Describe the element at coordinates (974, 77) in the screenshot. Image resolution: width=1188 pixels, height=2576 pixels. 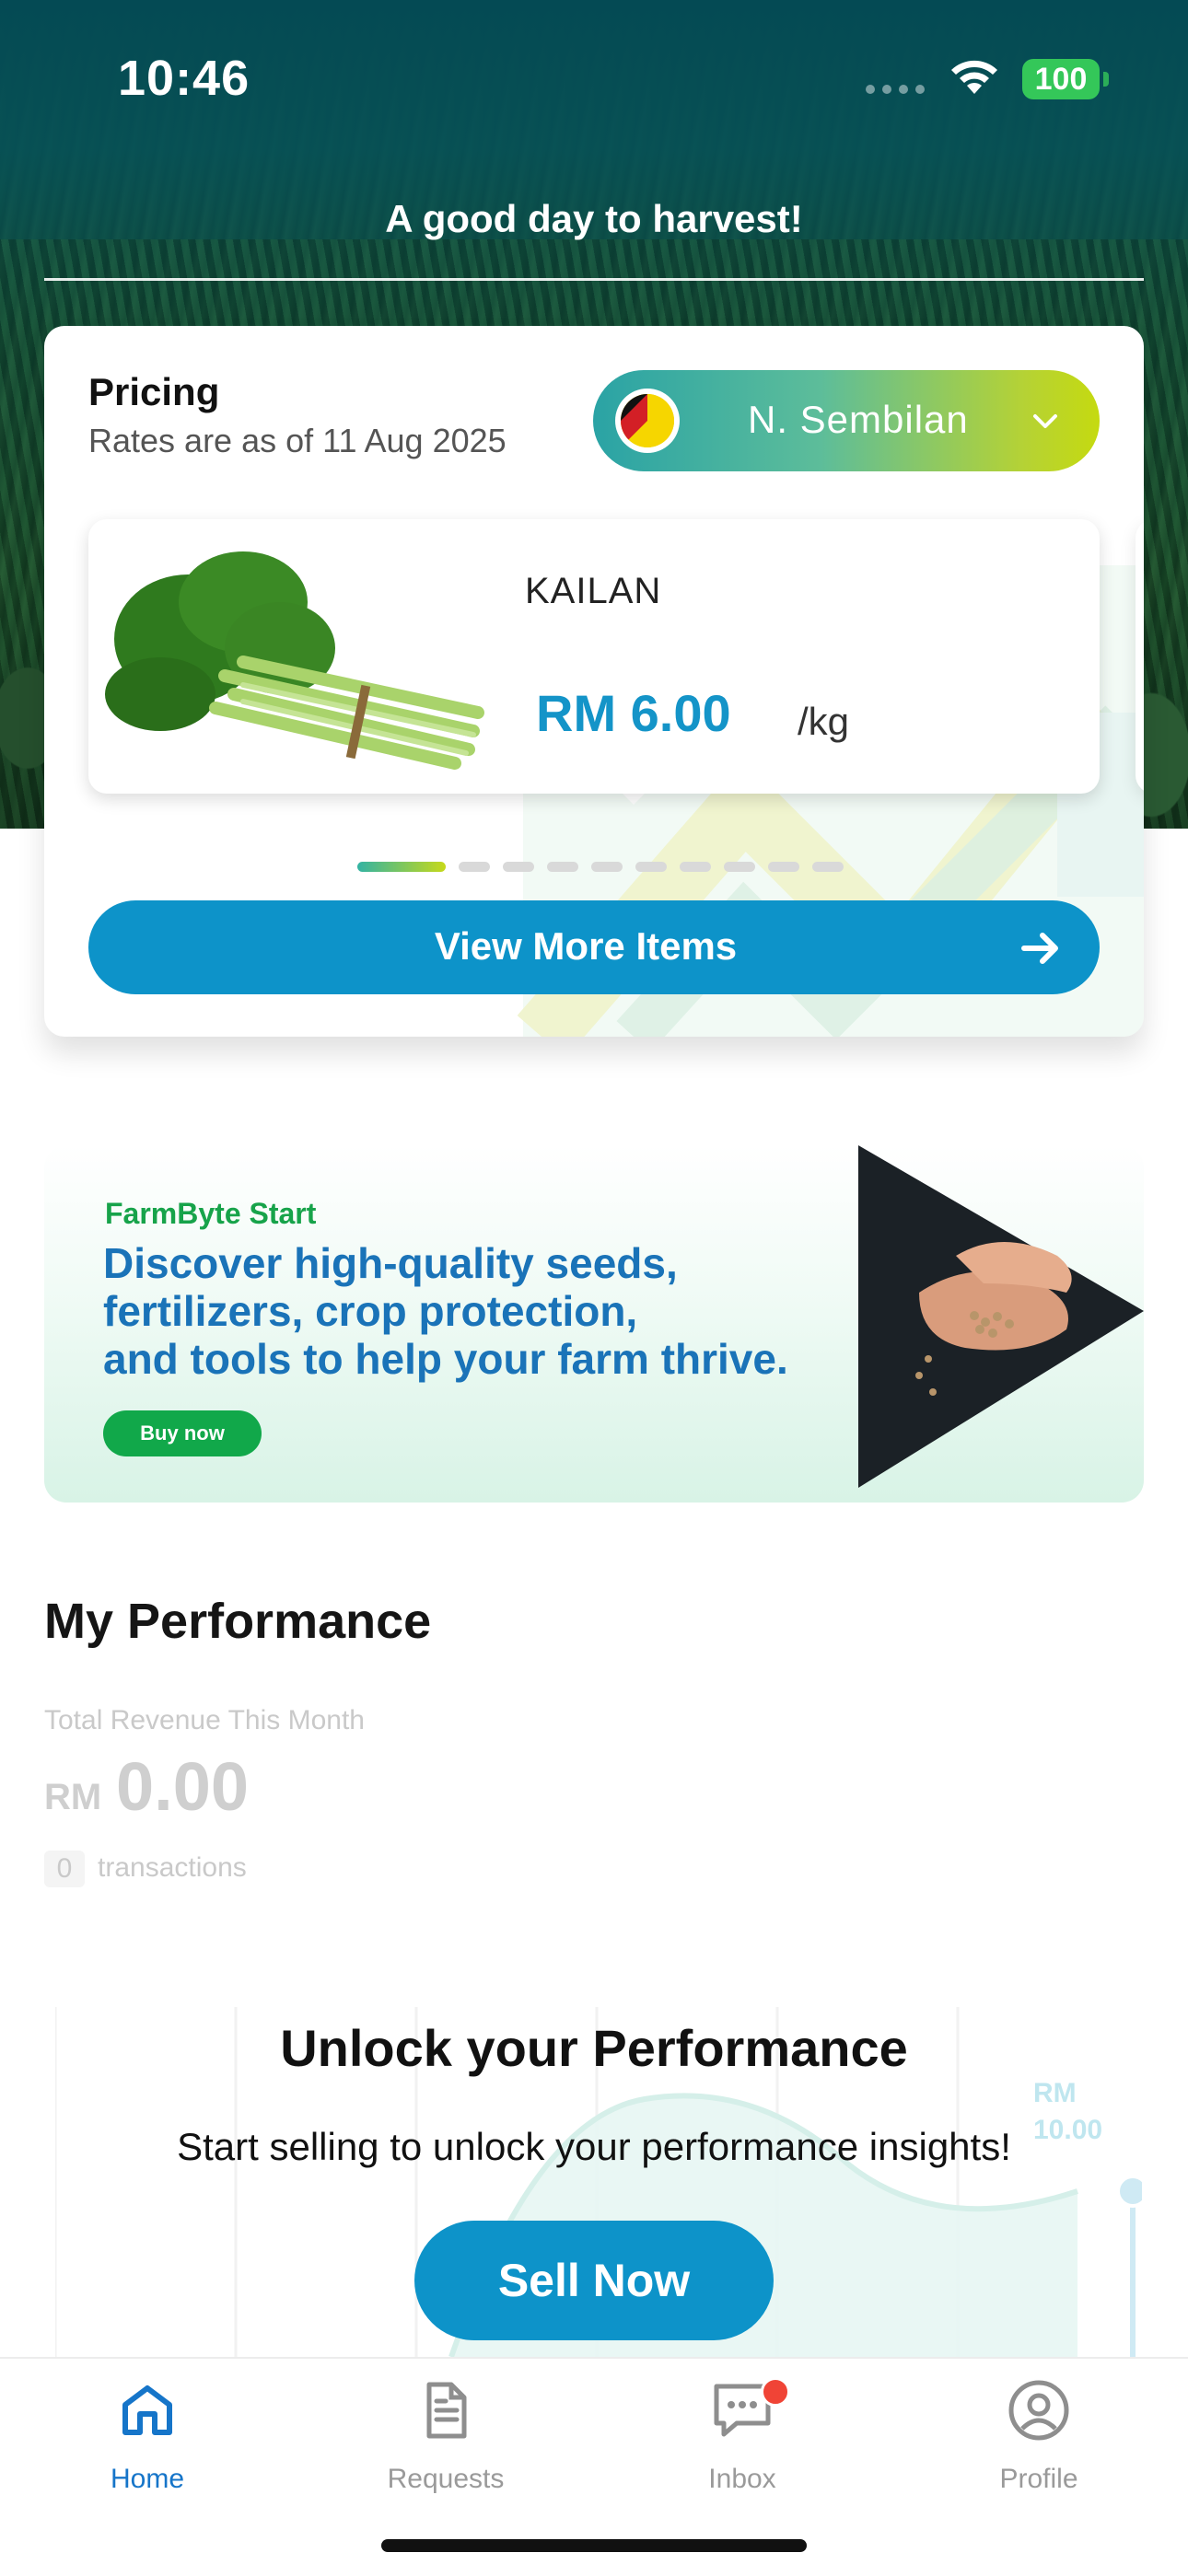
I see `wifi-icon` at that location.